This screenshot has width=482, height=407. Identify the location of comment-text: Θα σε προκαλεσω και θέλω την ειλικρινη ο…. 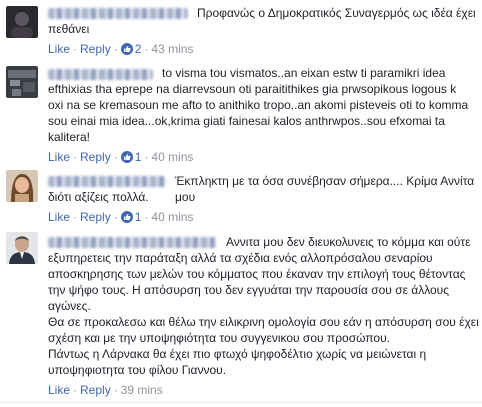
(263, 322).